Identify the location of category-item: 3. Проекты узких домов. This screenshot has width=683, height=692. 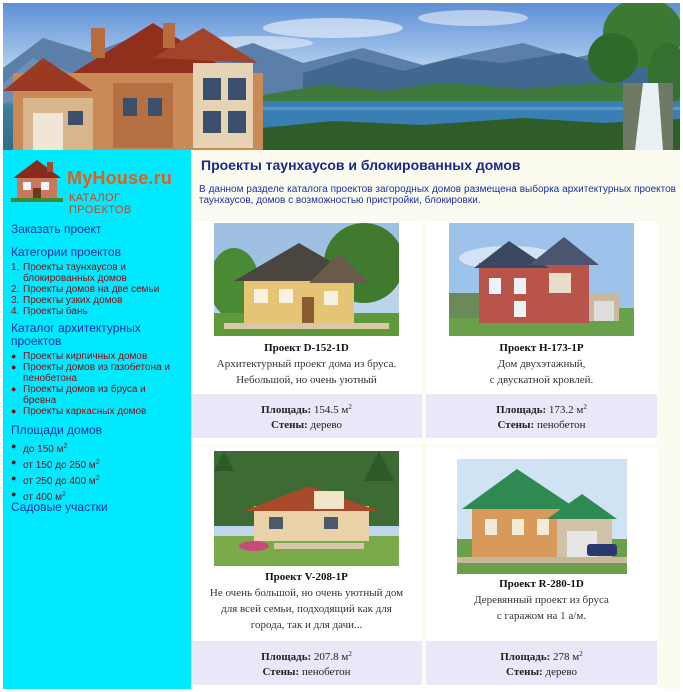
(96, 300).